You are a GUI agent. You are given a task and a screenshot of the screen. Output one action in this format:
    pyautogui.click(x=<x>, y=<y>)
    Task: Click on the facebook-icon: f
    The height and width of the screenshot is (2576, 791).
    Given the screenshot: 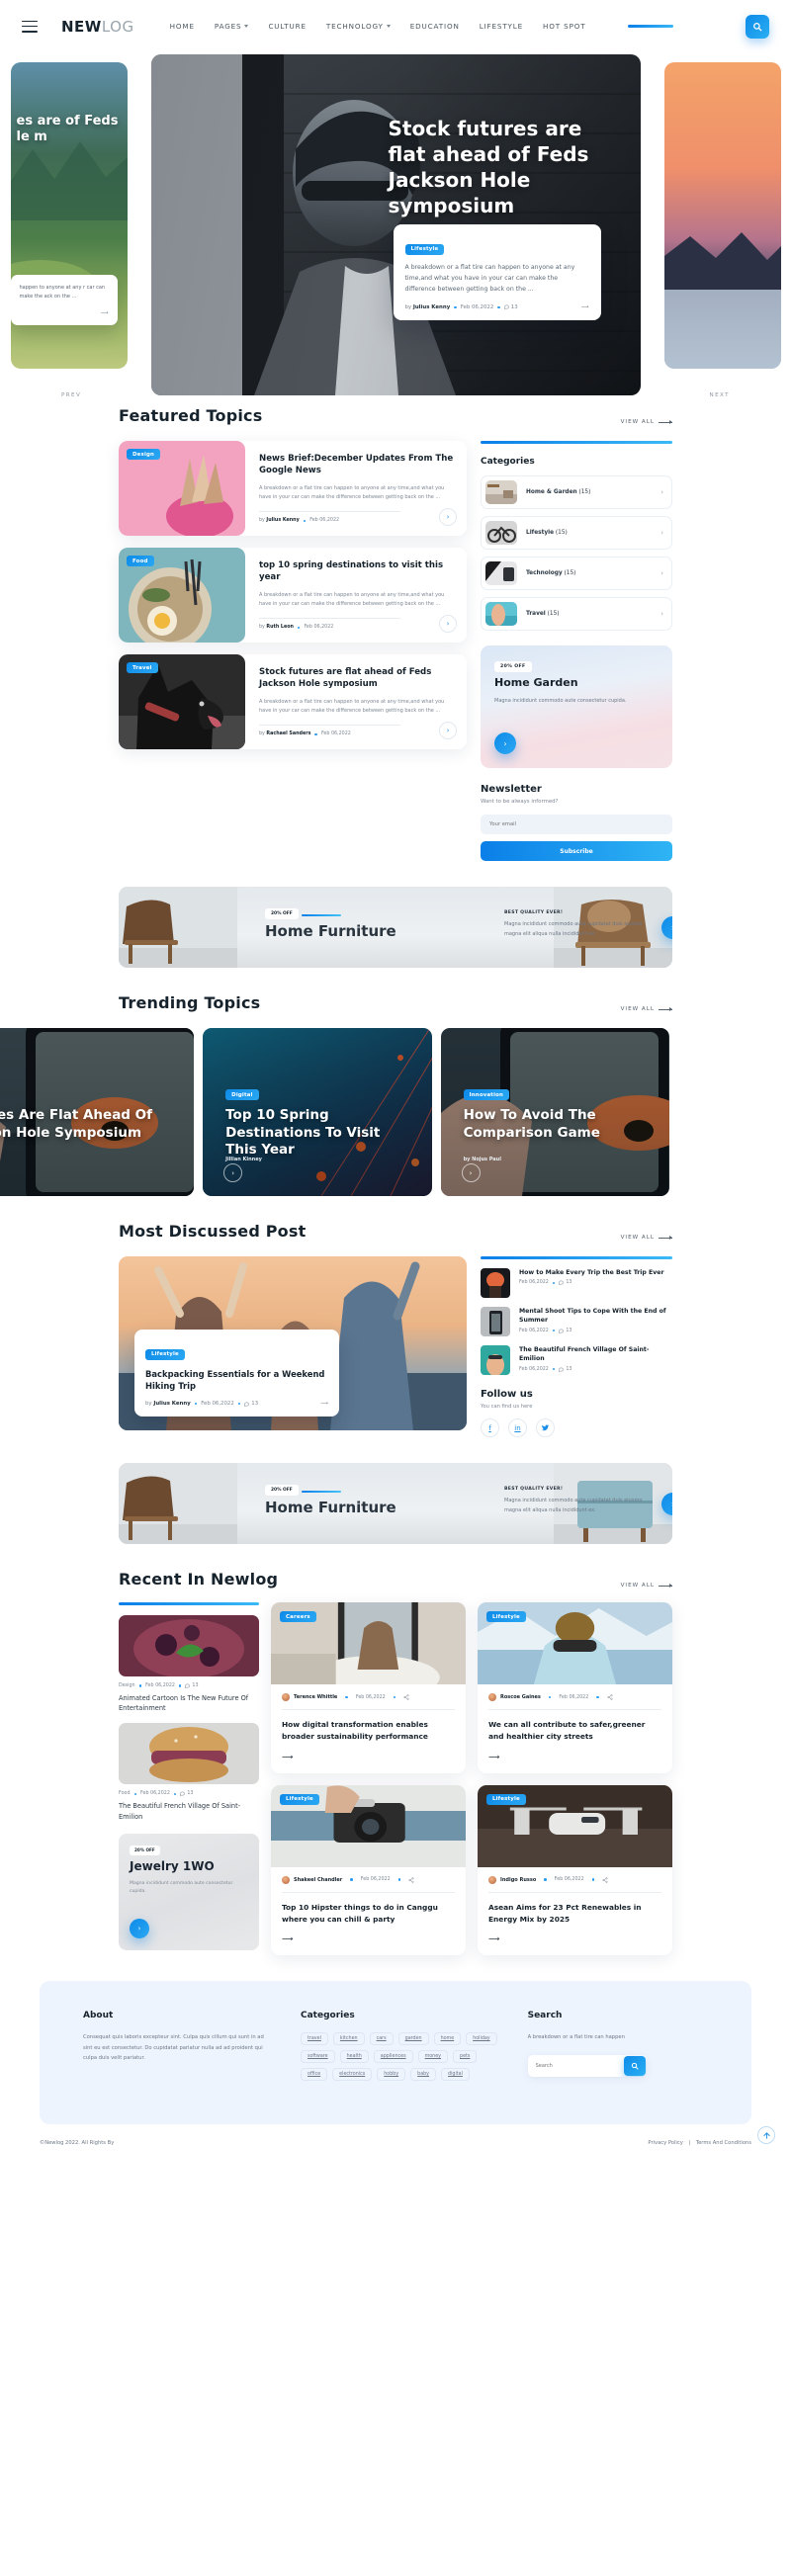 What is the action you would take?
    pyautogui.click(x=490, y=1427)
    